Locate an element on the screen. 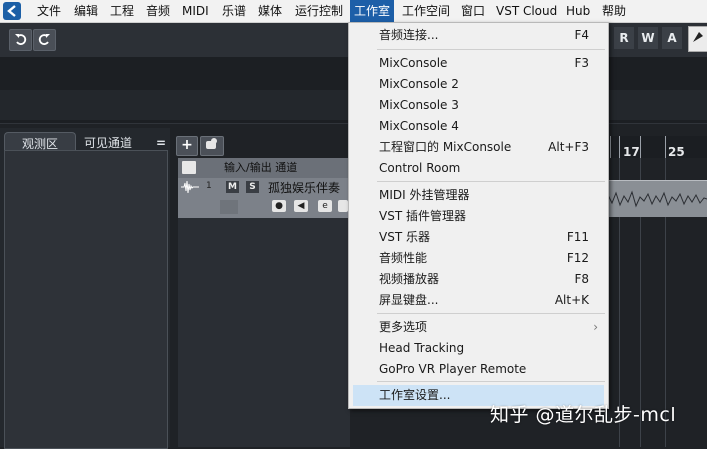  chevron-right-icon: › is located at coordinates (595, 327).